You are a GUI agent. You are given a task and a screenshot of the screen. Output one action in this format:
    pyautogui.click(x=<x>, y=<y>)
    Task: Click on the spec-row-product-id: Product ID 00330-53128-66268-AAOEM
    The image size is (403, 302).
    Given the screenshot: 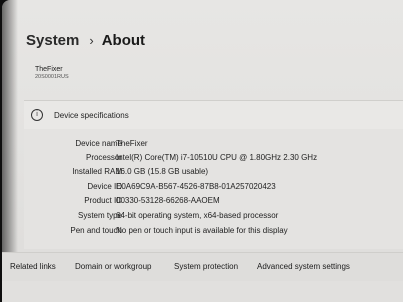 What is the action you would take?
    pyautogui.click(x=213, y=201)
    